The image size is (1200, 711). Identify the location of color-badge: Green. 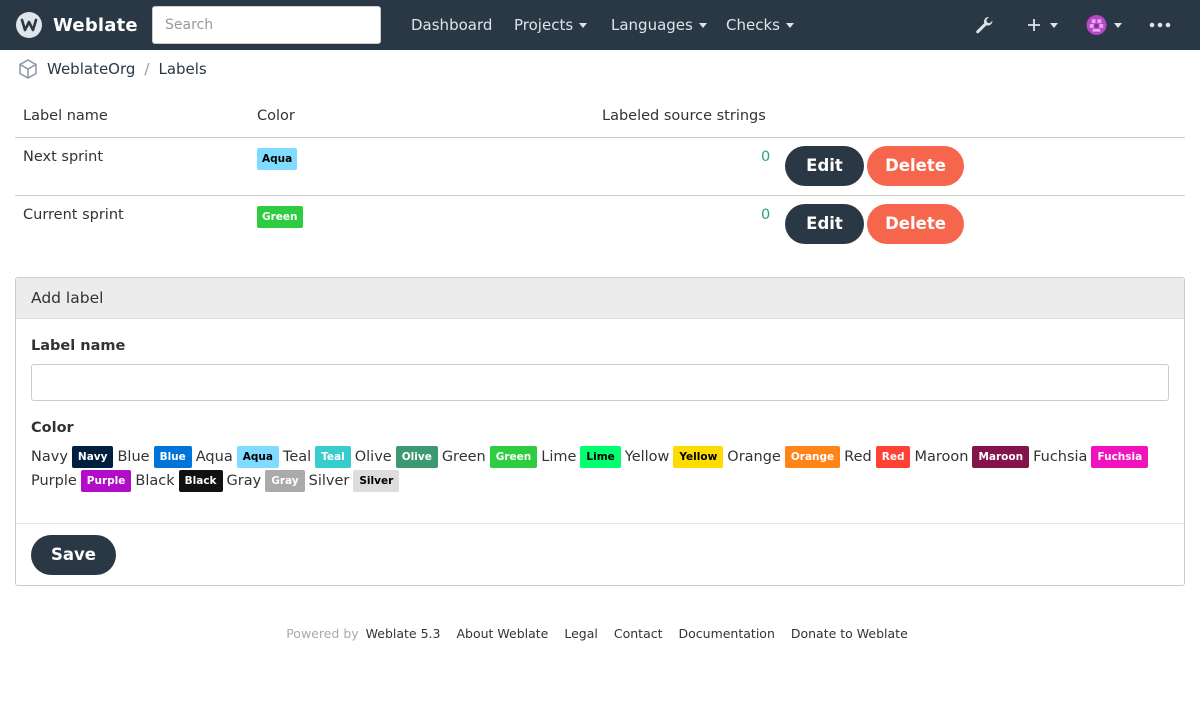
(280, 217).